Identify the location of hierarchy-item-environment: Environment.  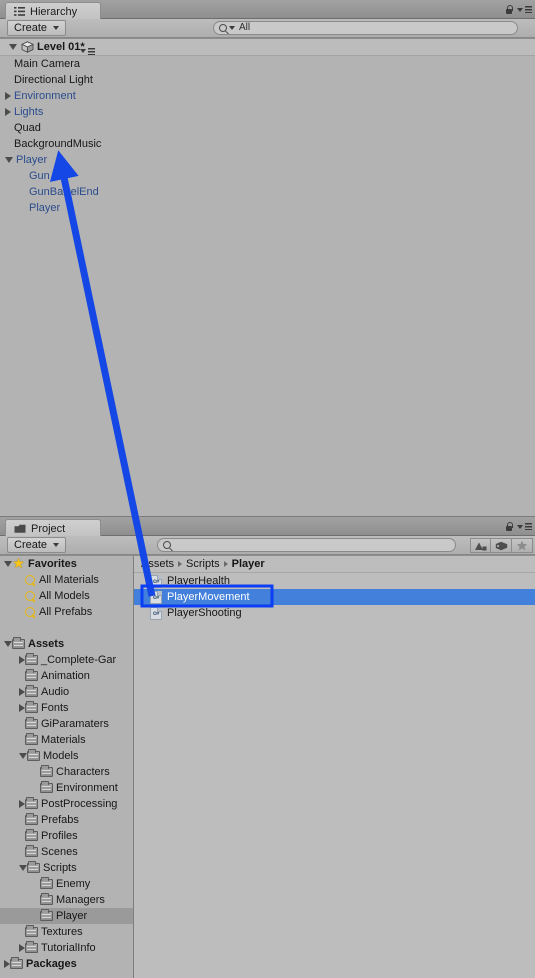
(267, 96).